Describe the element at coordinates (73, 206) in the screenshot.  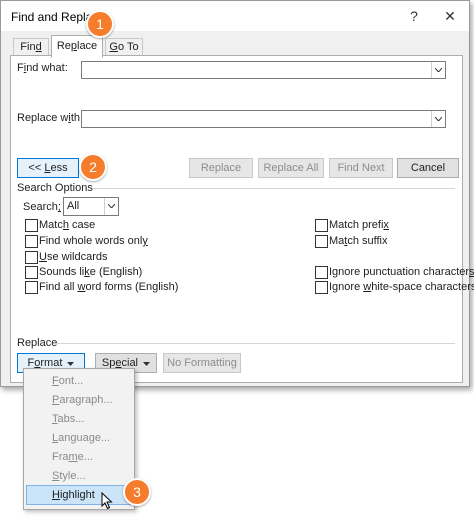
I see `search-direction-value: All` at that location.